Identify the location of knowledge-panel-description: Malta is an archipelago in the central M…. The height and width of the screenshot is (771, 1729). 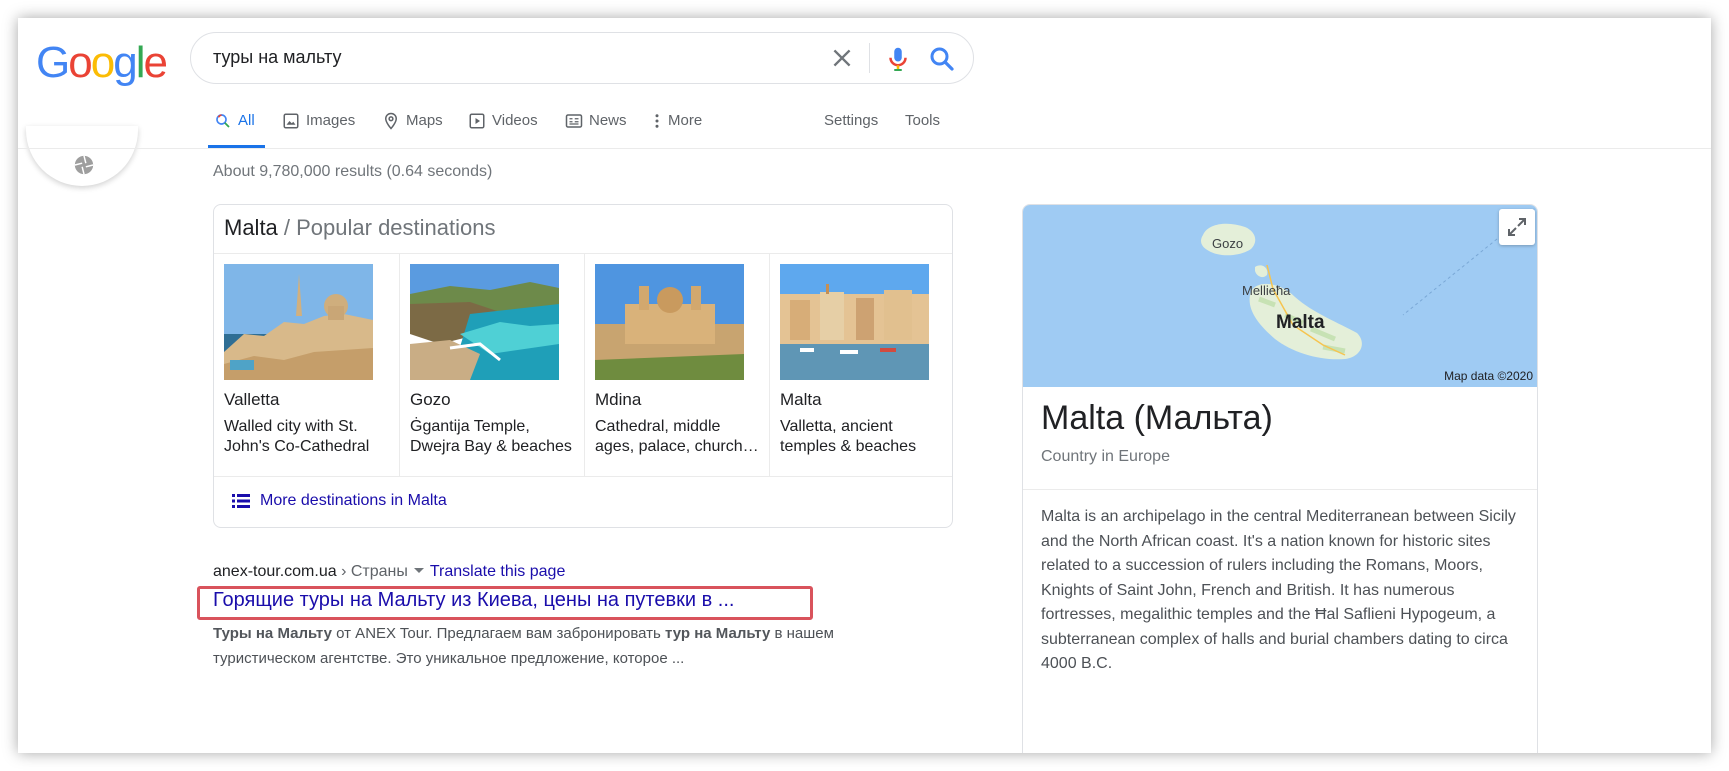
(1278, 590).